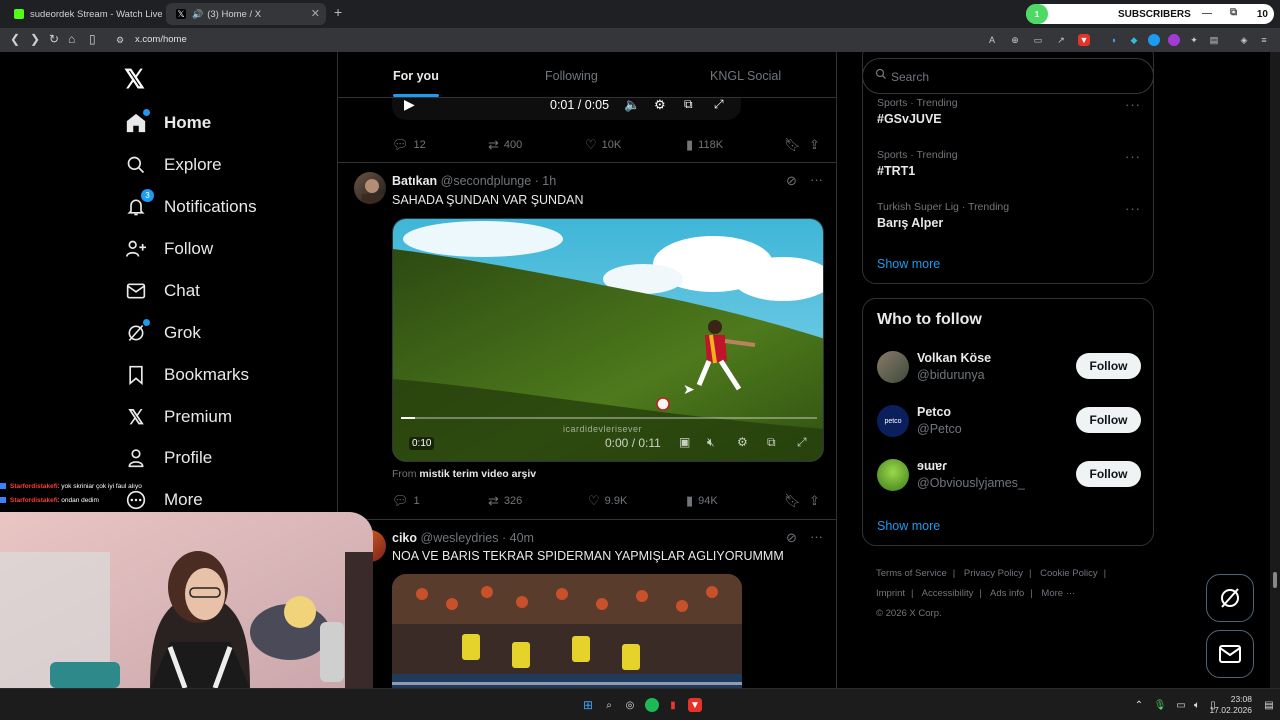  What do you see at coordinates (1264, 40) in the screenshot?
I see `menu-icon: ≡` at bounding box center [1264, 40].